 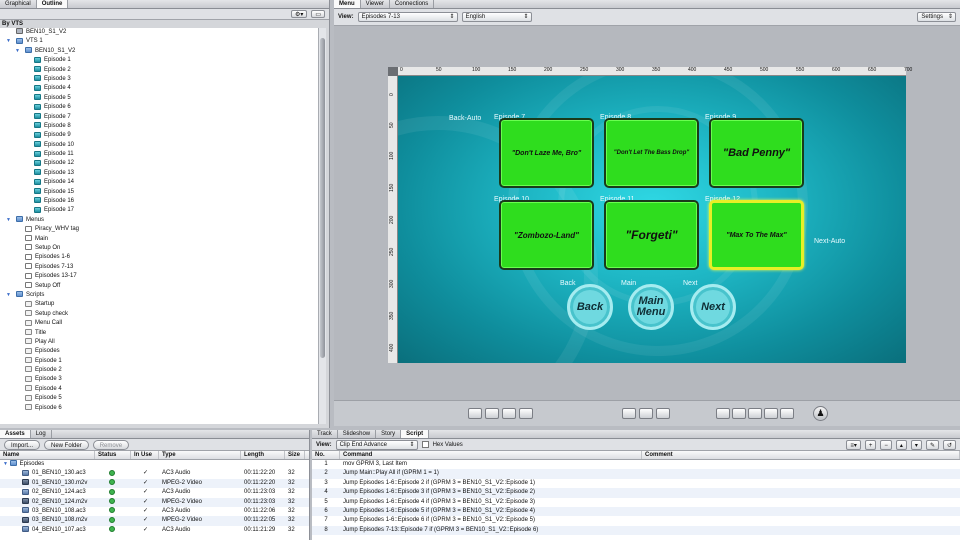 What do you see at coordinates (886, 444) in the screenshot?
I see `remove-command-button: −` at bounding box center [886, 444].